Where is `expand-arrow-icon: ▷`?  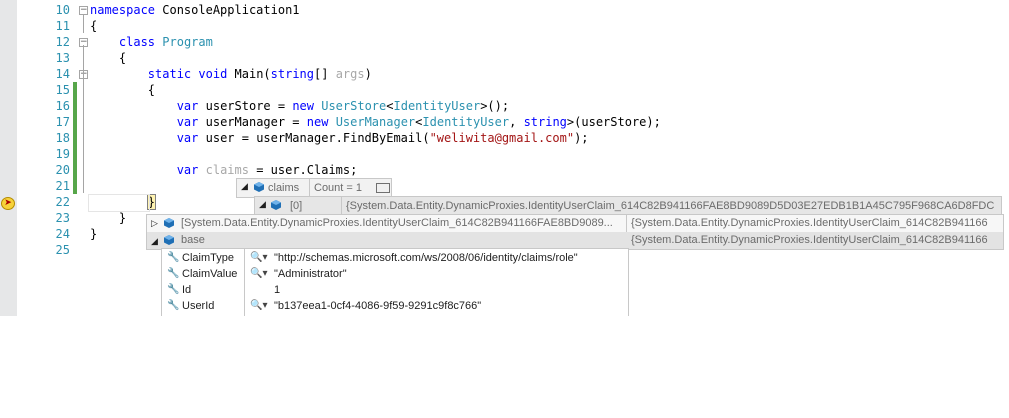
expand-arrow-icon: ▷ is located at coordinates (154, 224).